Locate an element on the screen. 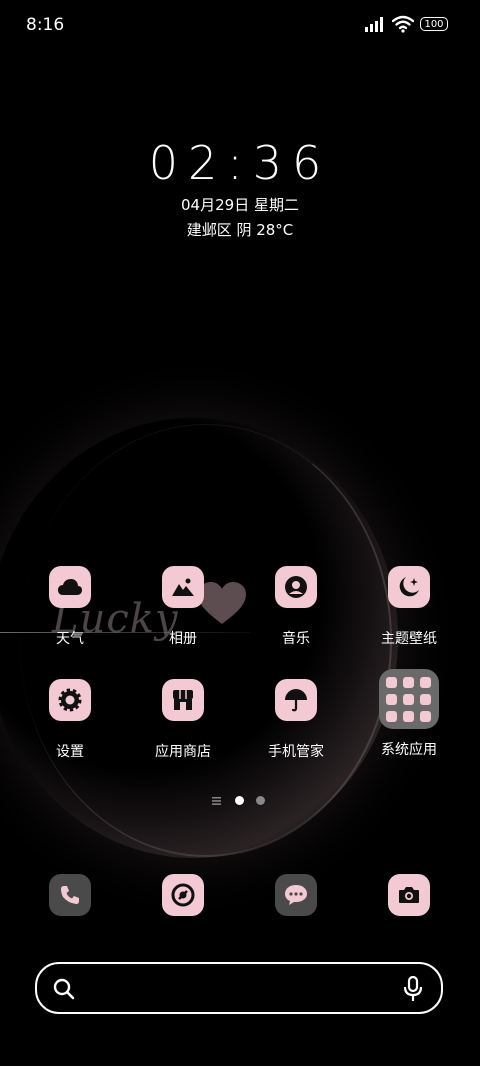 Image resolution: width=480 pixels, height=1066 pixels. browser-icon is located at coordinates (183, 895).